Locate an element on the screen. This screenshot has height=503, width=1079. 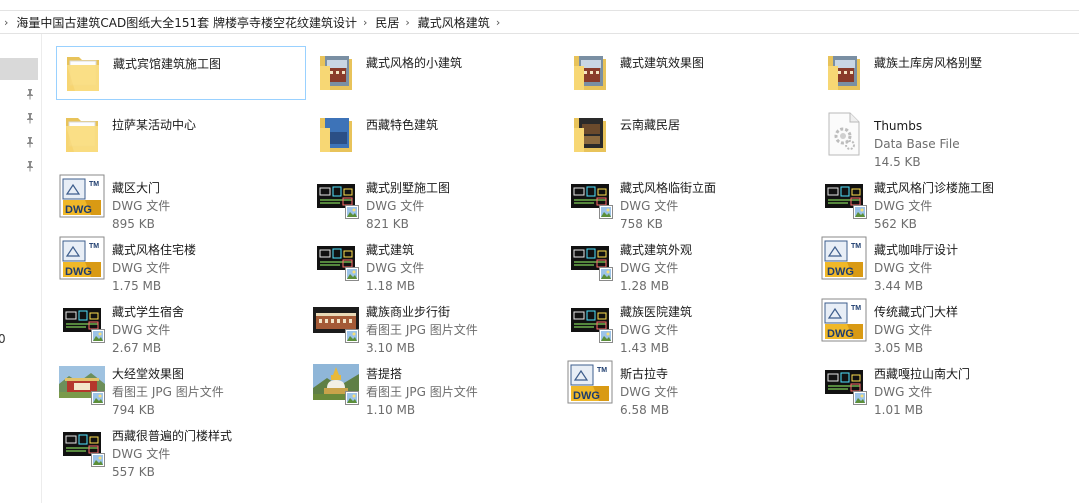
folder-item: 藏式宾馆建筑施工图 is located at coordinates (181, 73).